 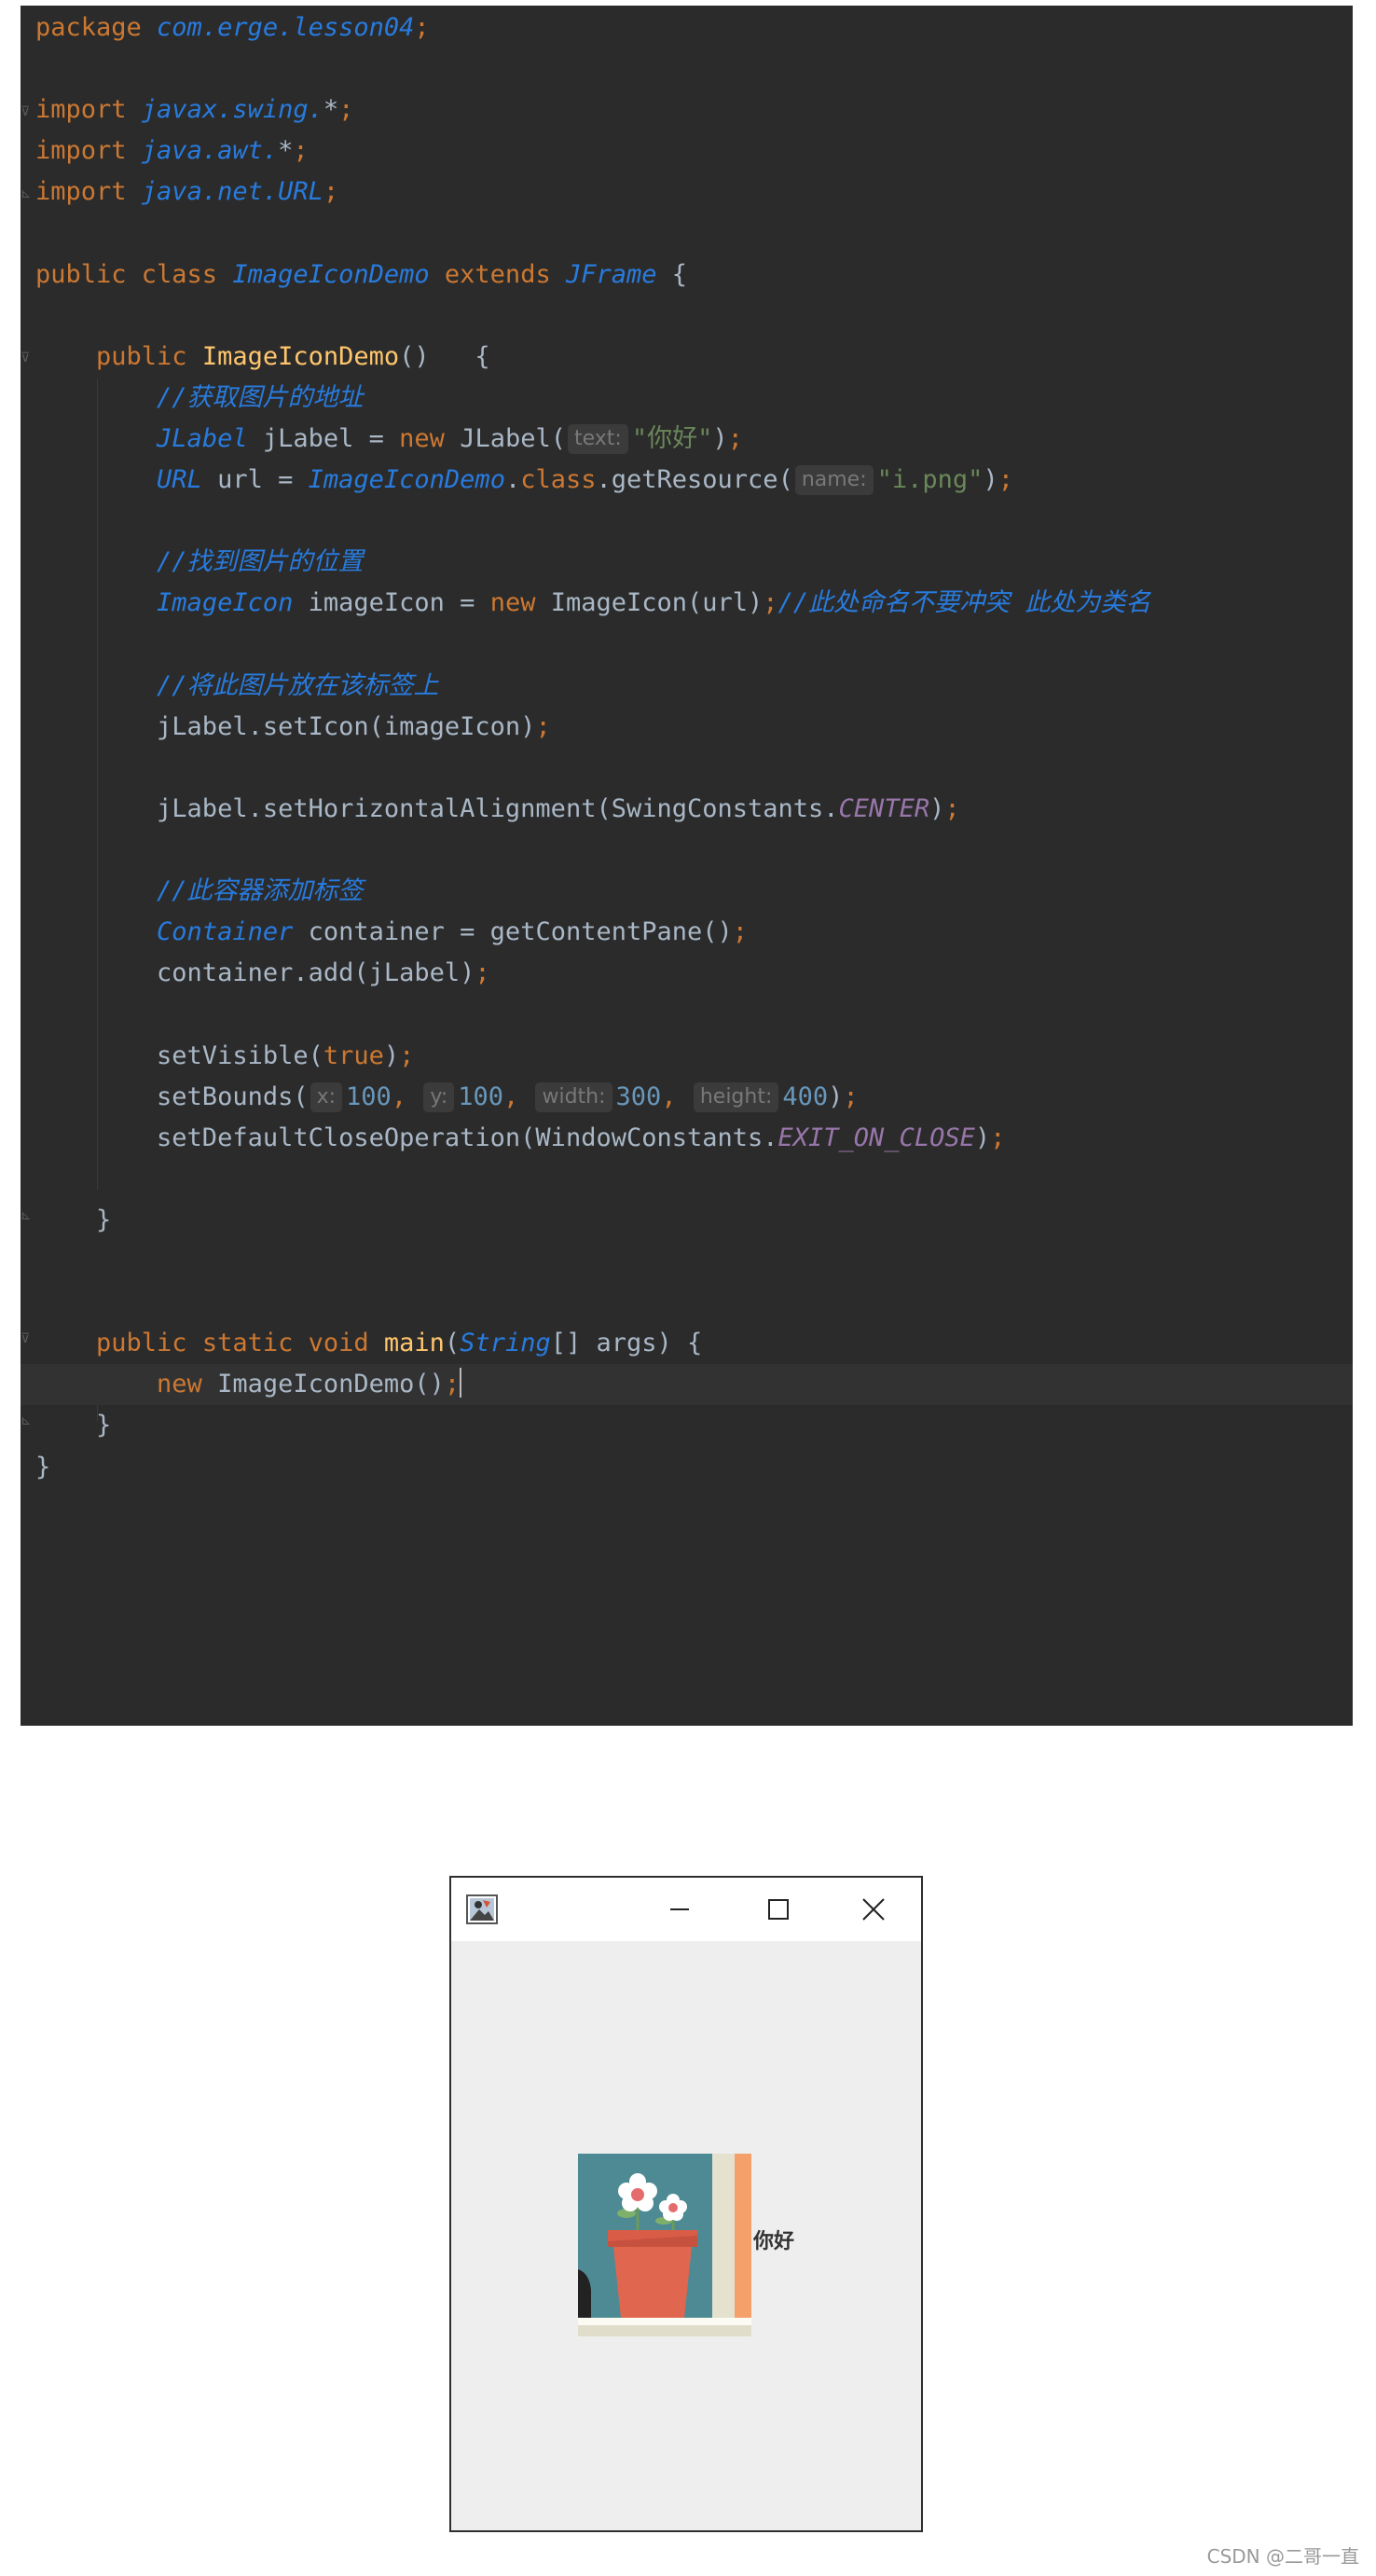 I want to click on code-token: new, so click(x=520, y=603).